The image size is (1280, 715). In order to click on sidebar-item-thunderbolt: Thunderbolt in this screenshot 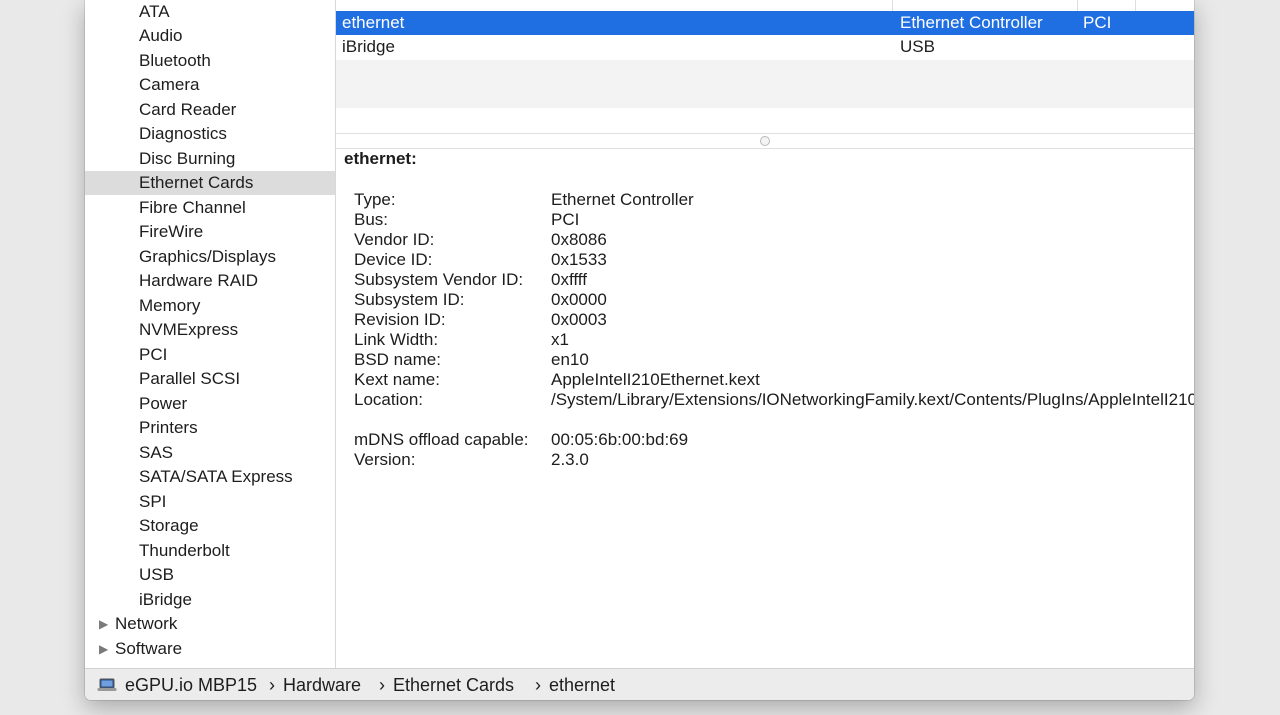, I will do `click(210, 551)`.